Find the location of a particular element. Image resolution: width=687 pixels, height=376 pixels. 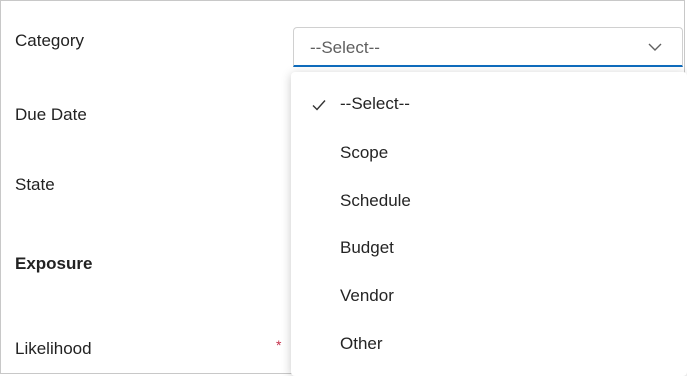

option-label: Schedule is located at coordinates (375, 200).